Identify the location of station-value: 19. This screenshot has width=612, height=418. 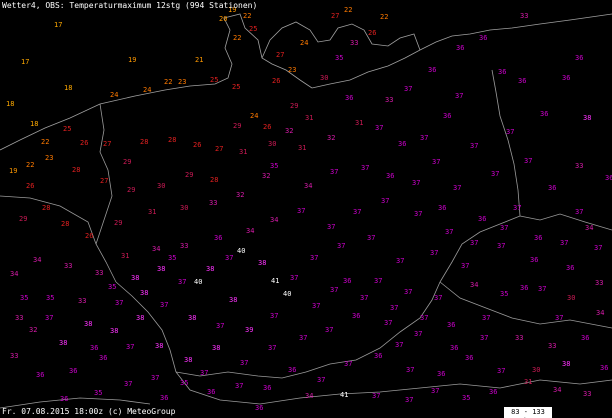
(132, 60).